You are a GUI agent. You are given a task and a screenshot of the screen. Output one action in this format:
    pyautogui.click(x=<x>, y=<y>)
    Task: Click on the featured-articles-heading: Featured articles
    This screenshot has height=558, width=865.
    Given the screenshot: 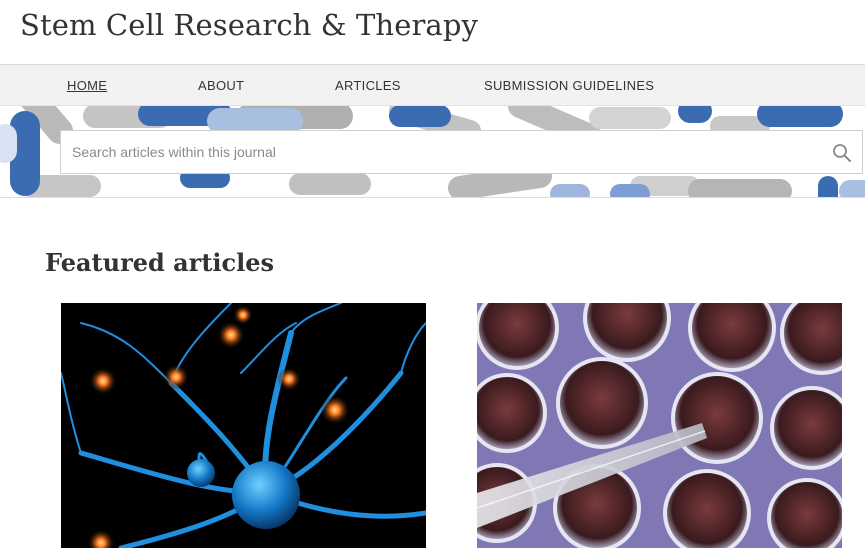 What is the action you would take?
    pyautogui.click(x=160, y=262)
    